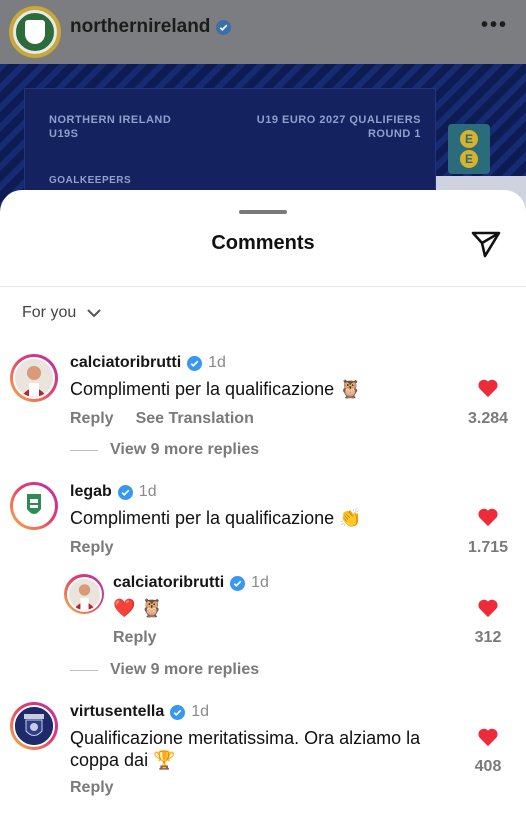 Image resolution: width=526 pixels, height=813 pixels. I want to click on reply-time: 1d, so click(260, 582).